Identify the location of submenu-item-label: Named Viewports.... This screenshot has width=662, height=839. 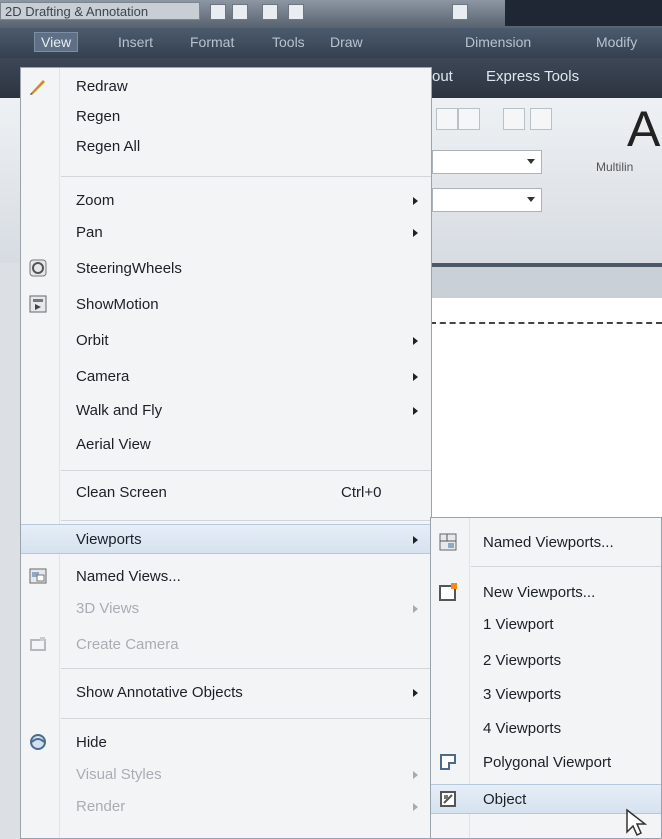
(548, 542).